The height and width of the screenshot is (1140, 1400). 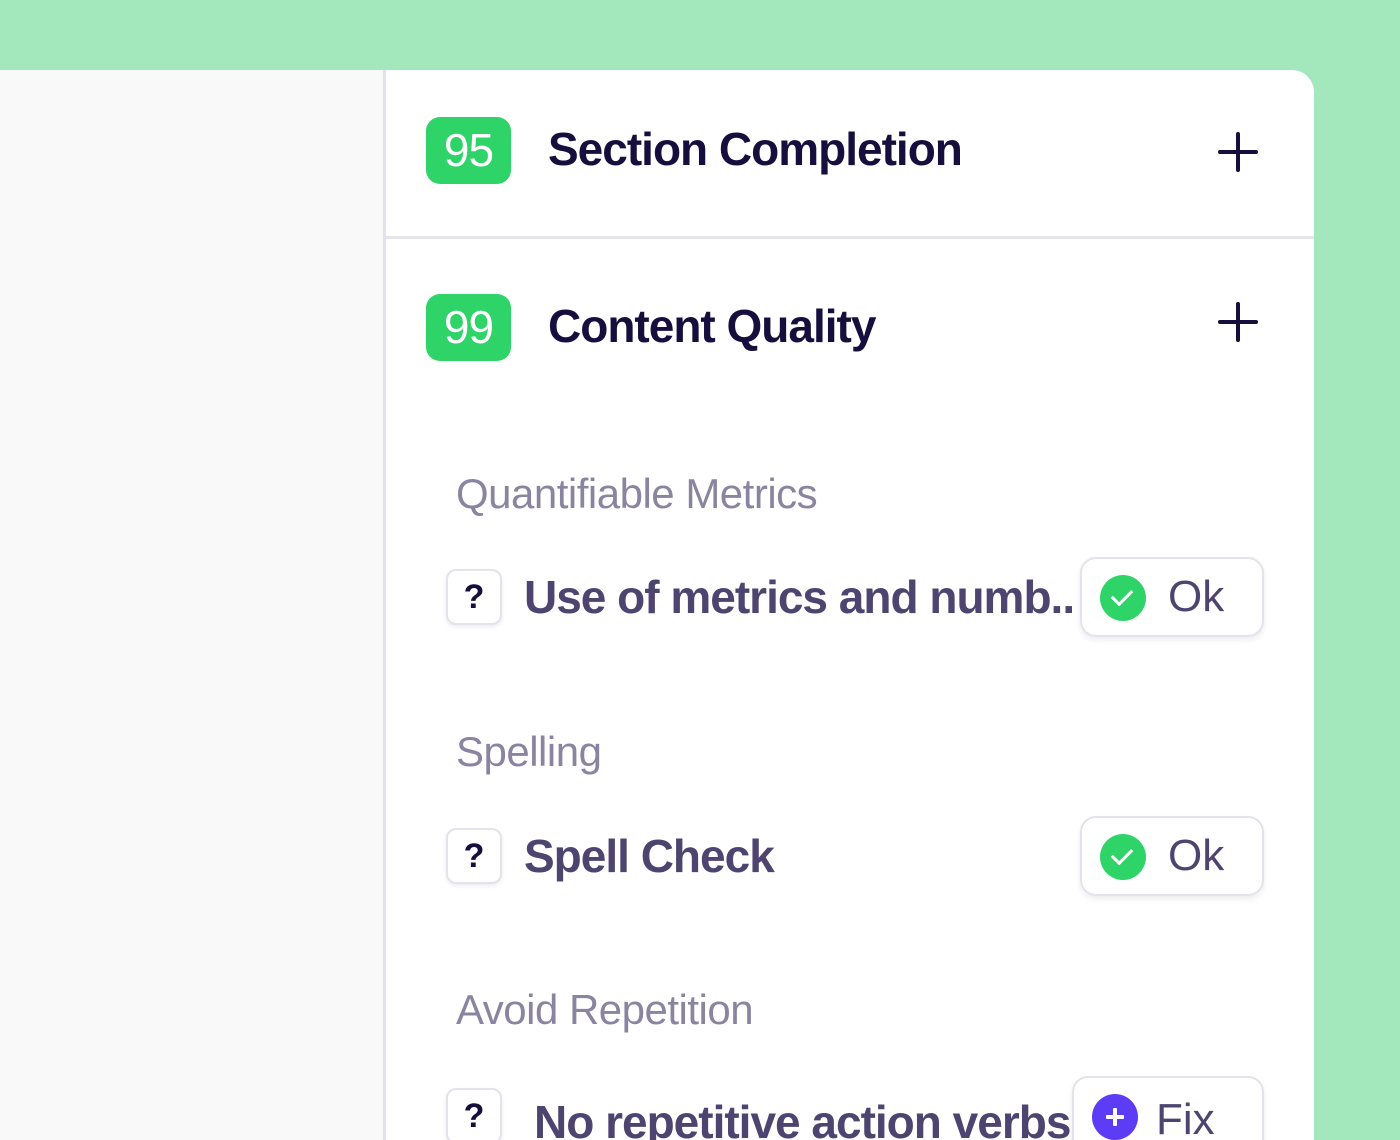 I want to click on group-heading-avoid-repetition: Avoid Repetition, so click(x=605, y=1009).